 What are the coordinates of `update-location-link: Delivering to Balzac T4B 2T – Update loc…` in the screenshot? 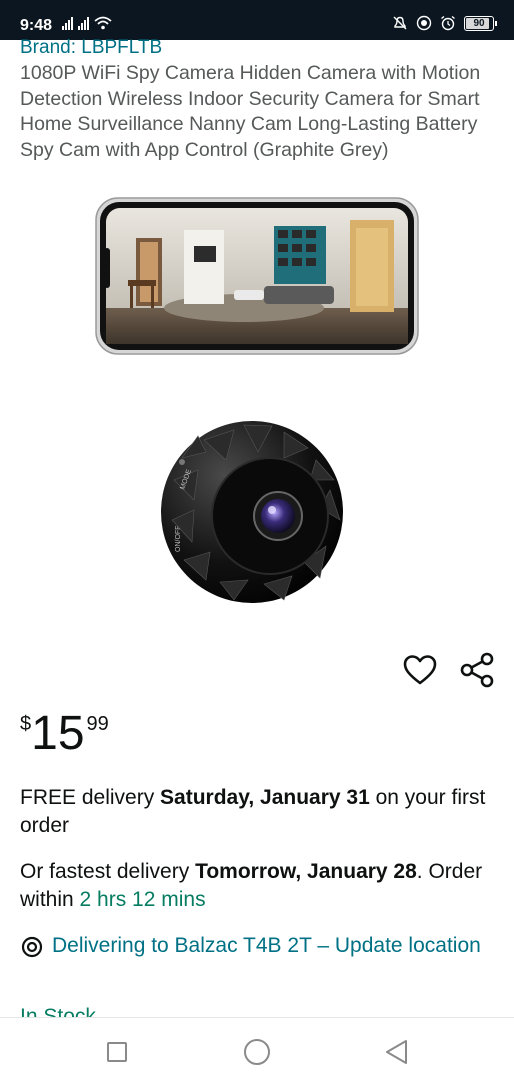 It's located at (266, 946).